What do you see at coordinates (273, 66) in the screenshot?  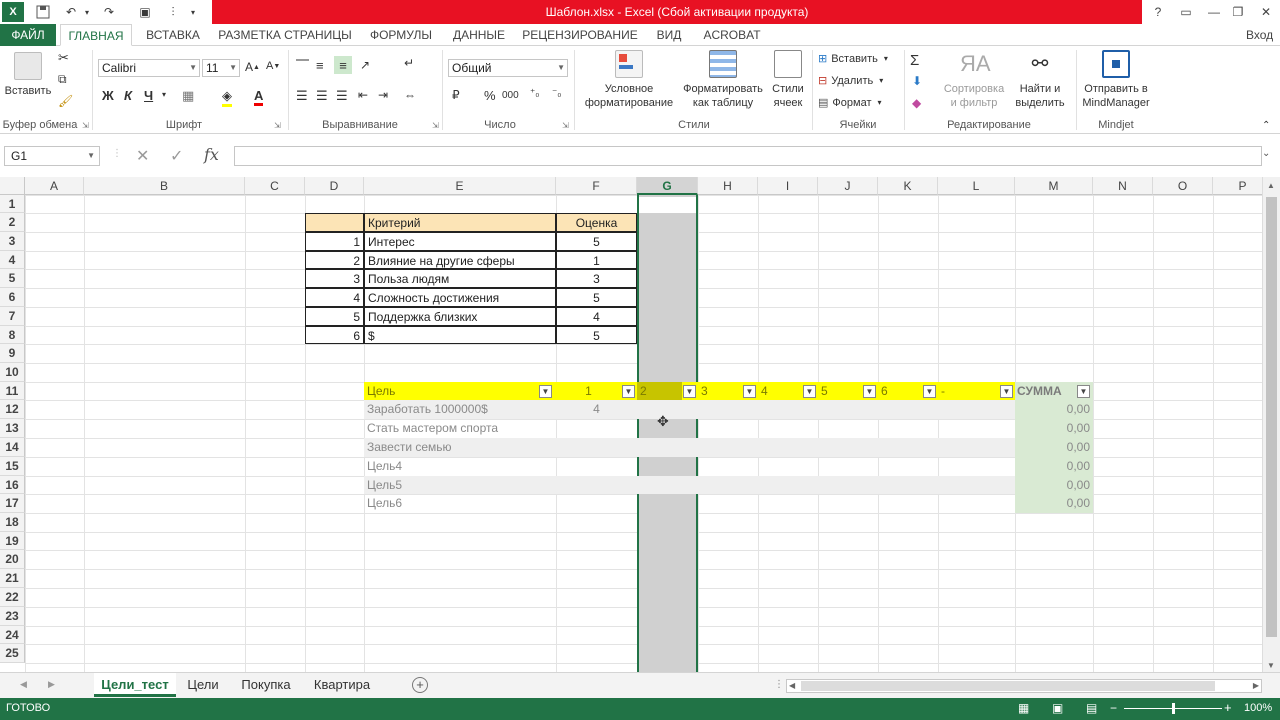 I see `shrink-font-icon: A ▼` at bounding box center [273, 66].